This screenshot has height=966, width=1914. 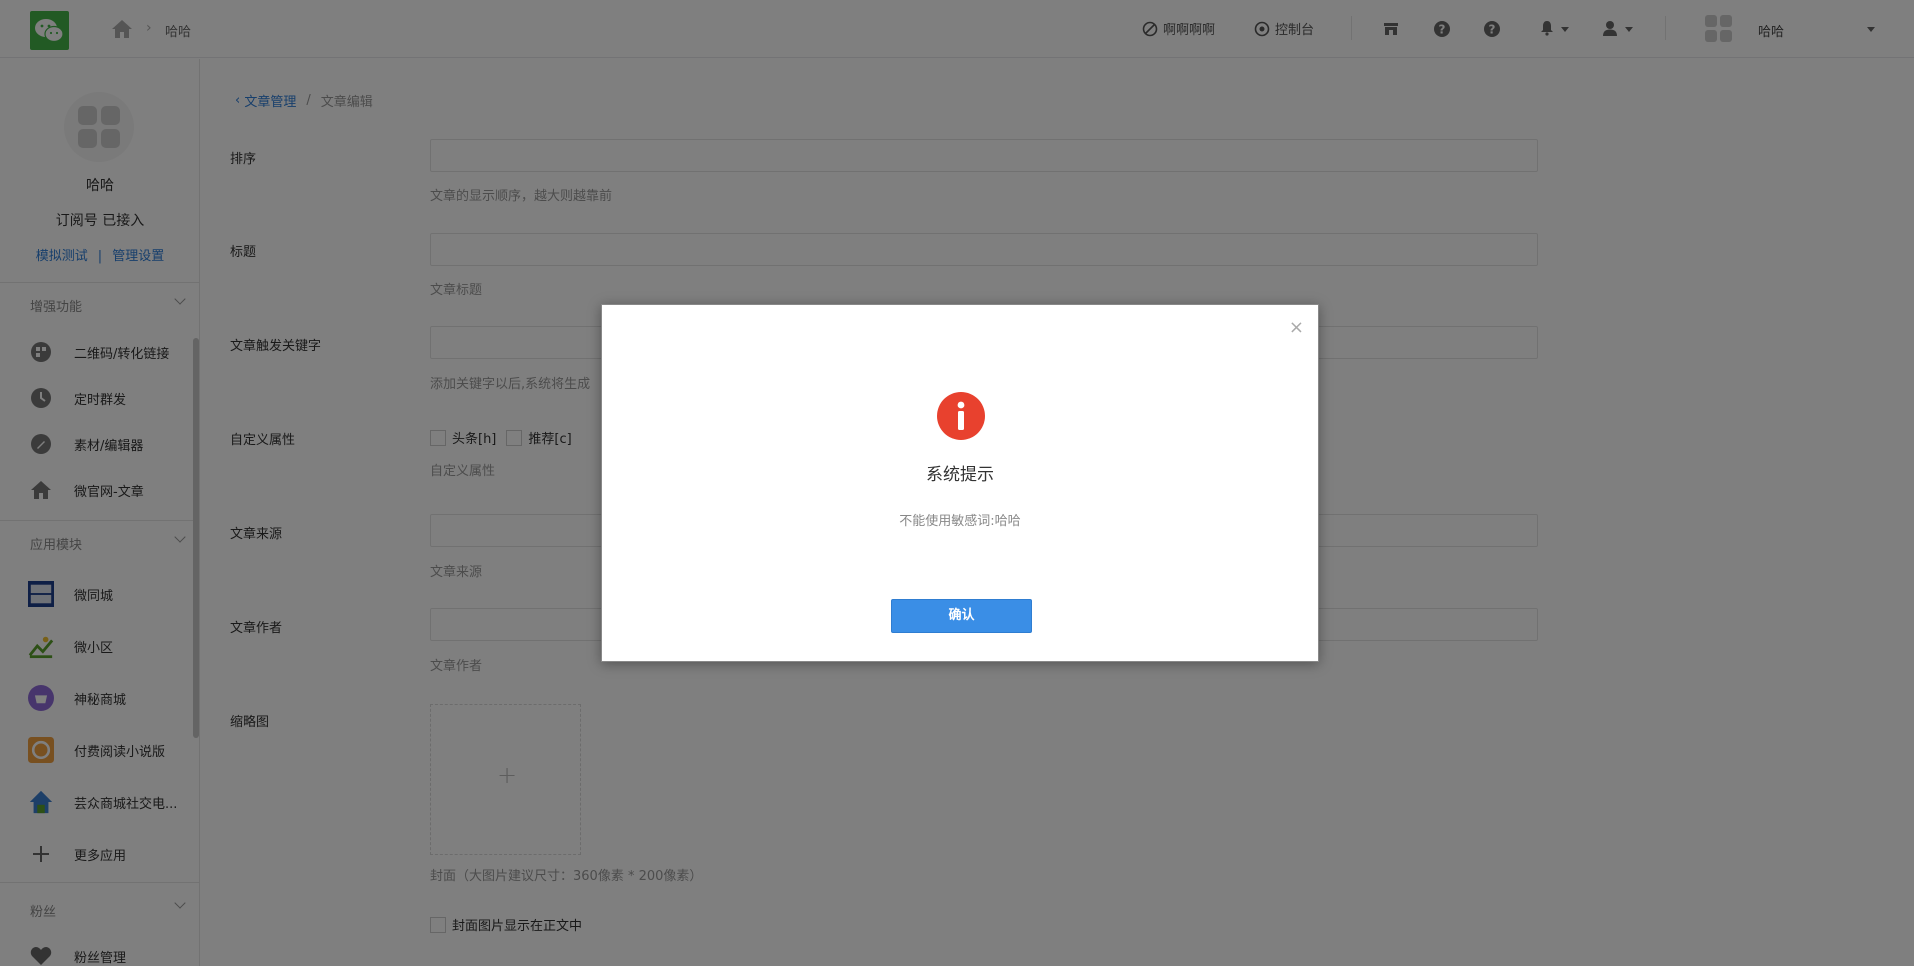 I want to click on dialog-title: 系统提示, so click(x=960, y=475).